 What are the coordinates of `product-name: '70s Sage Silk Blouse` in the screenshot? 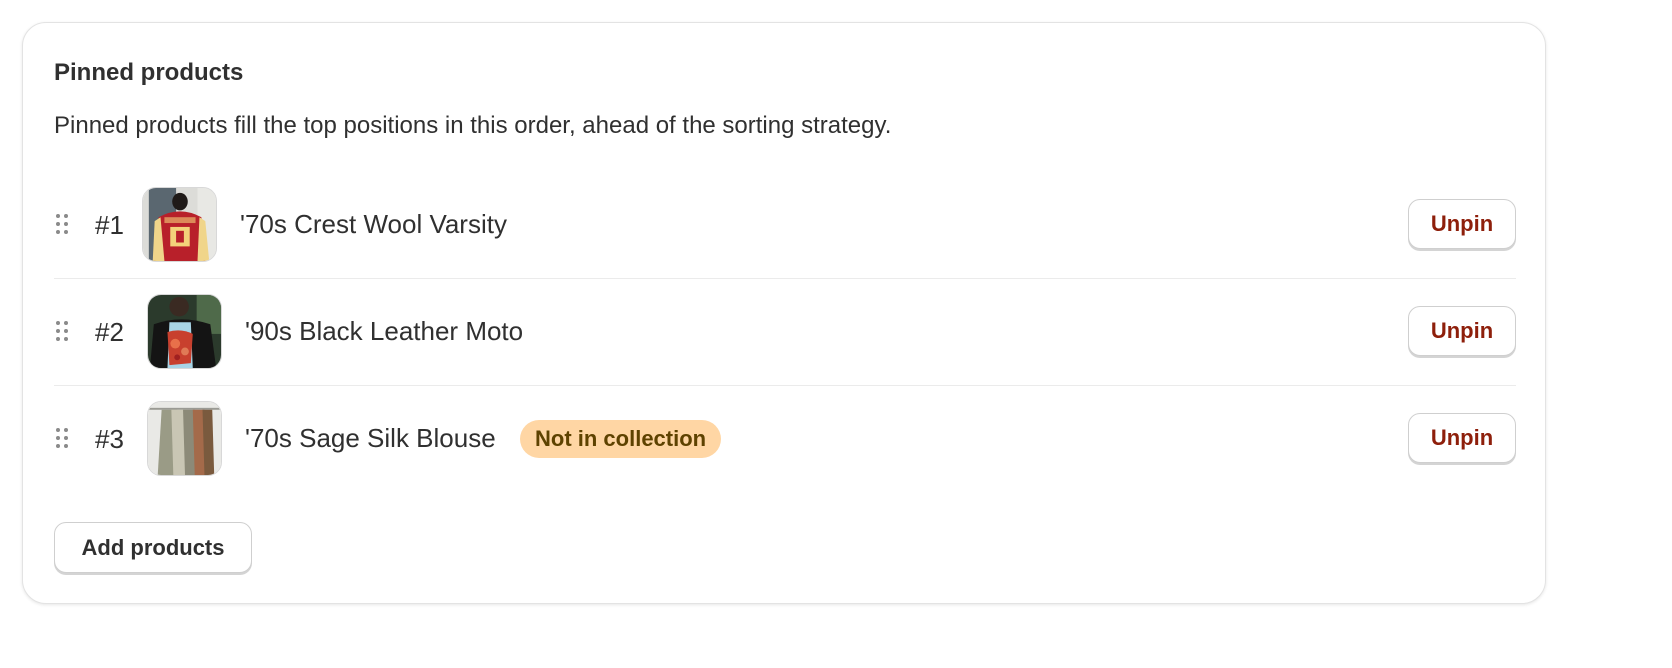 It's located at (370, 438).